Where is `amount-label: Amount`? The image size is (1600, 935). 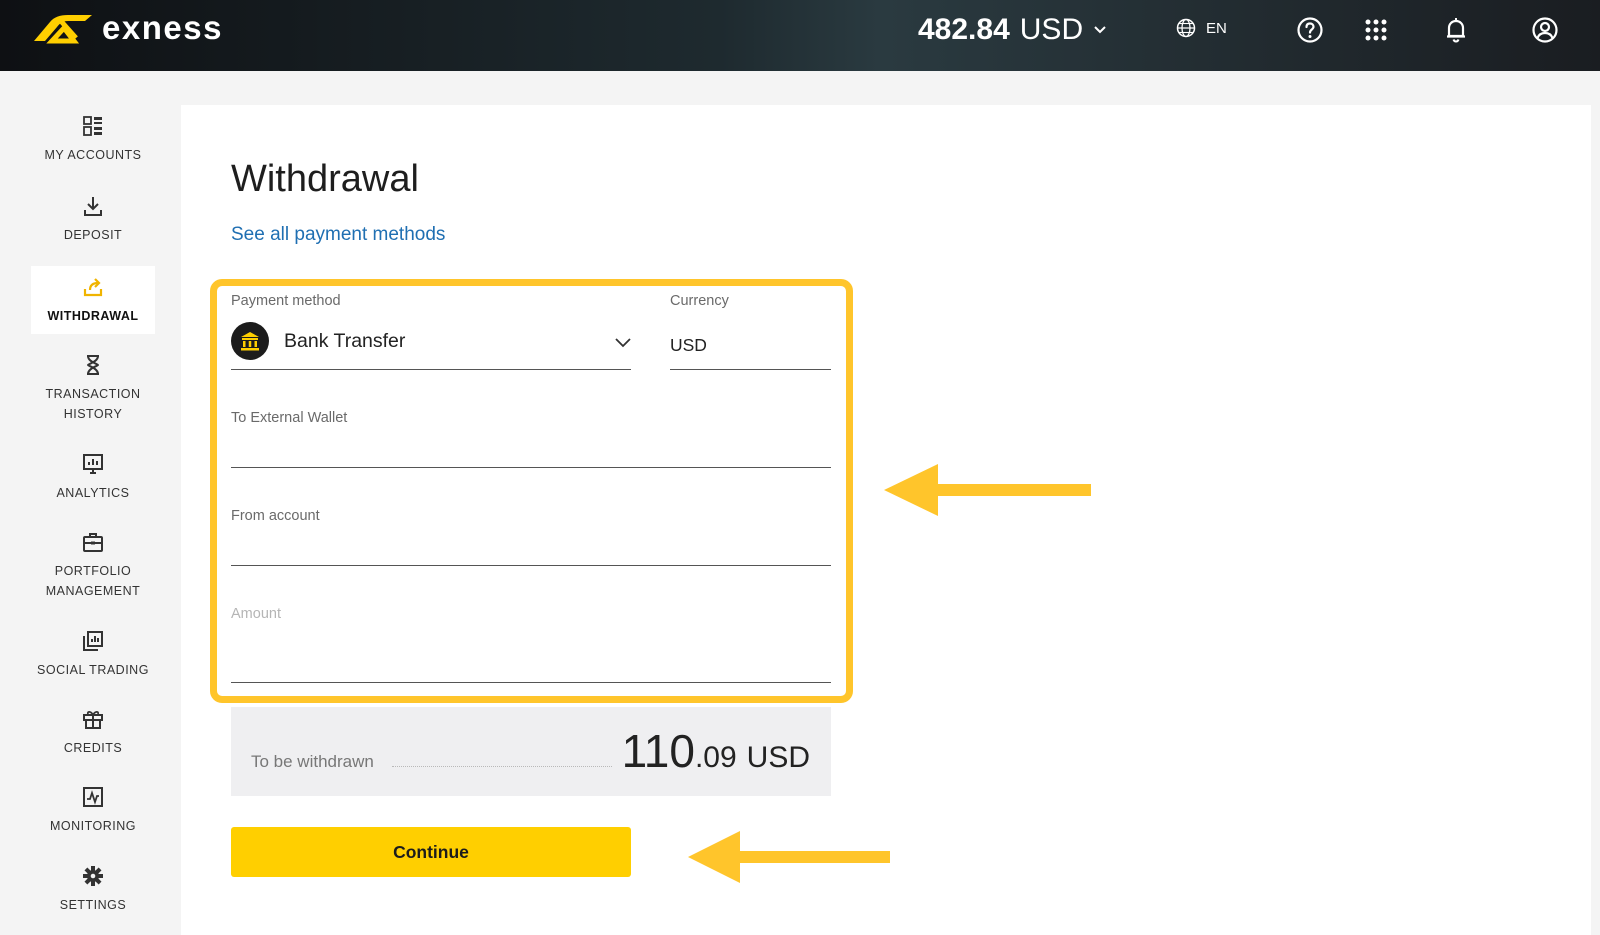
amount-label: Amount is located at coordinates (256, 614).